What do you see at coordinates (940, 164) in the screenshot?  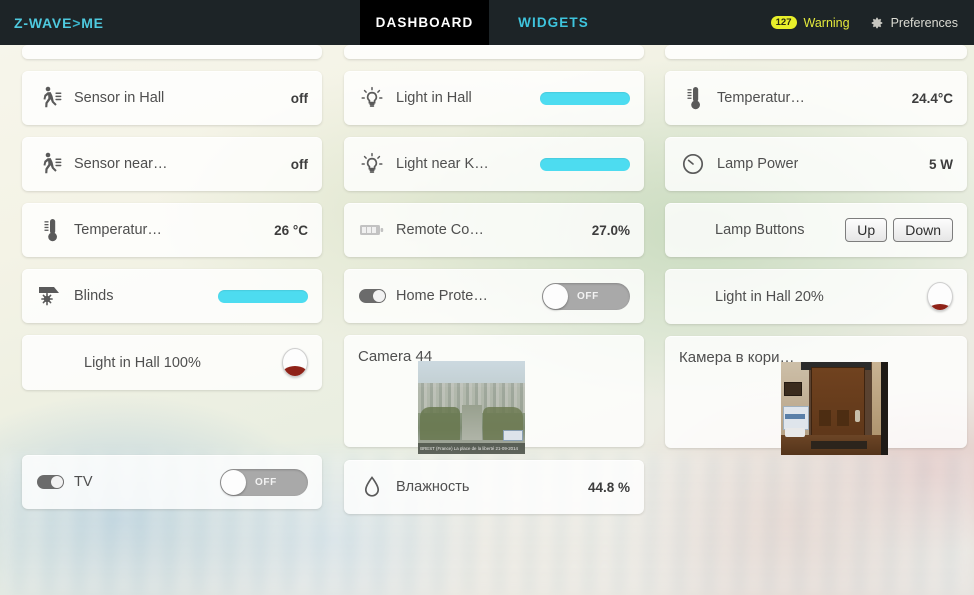 I see `widget-value: 5 W` at bounding box center [940, 164].